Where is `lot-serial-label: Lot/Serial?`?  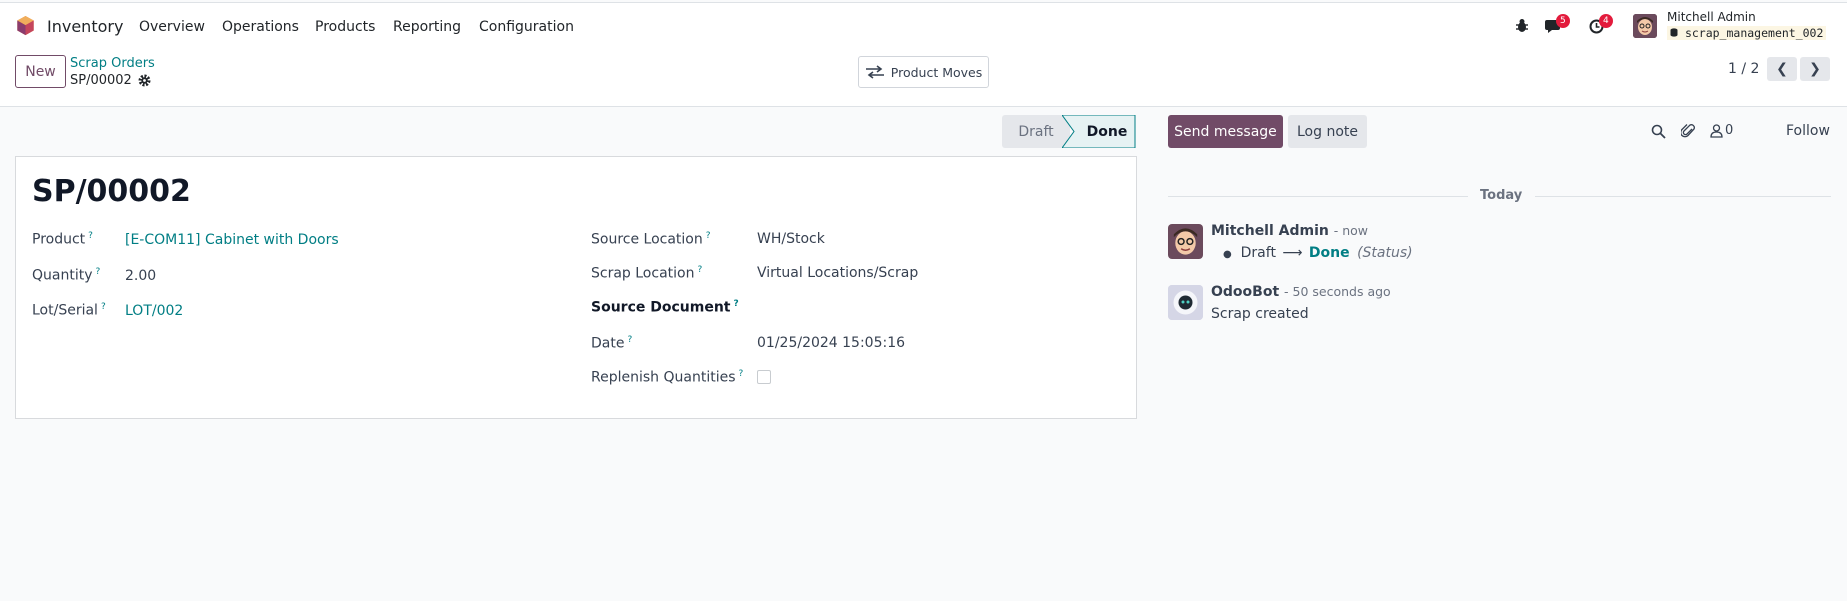
lot-serial-label: Lot/Serial? is located at coordinates (69, 310).